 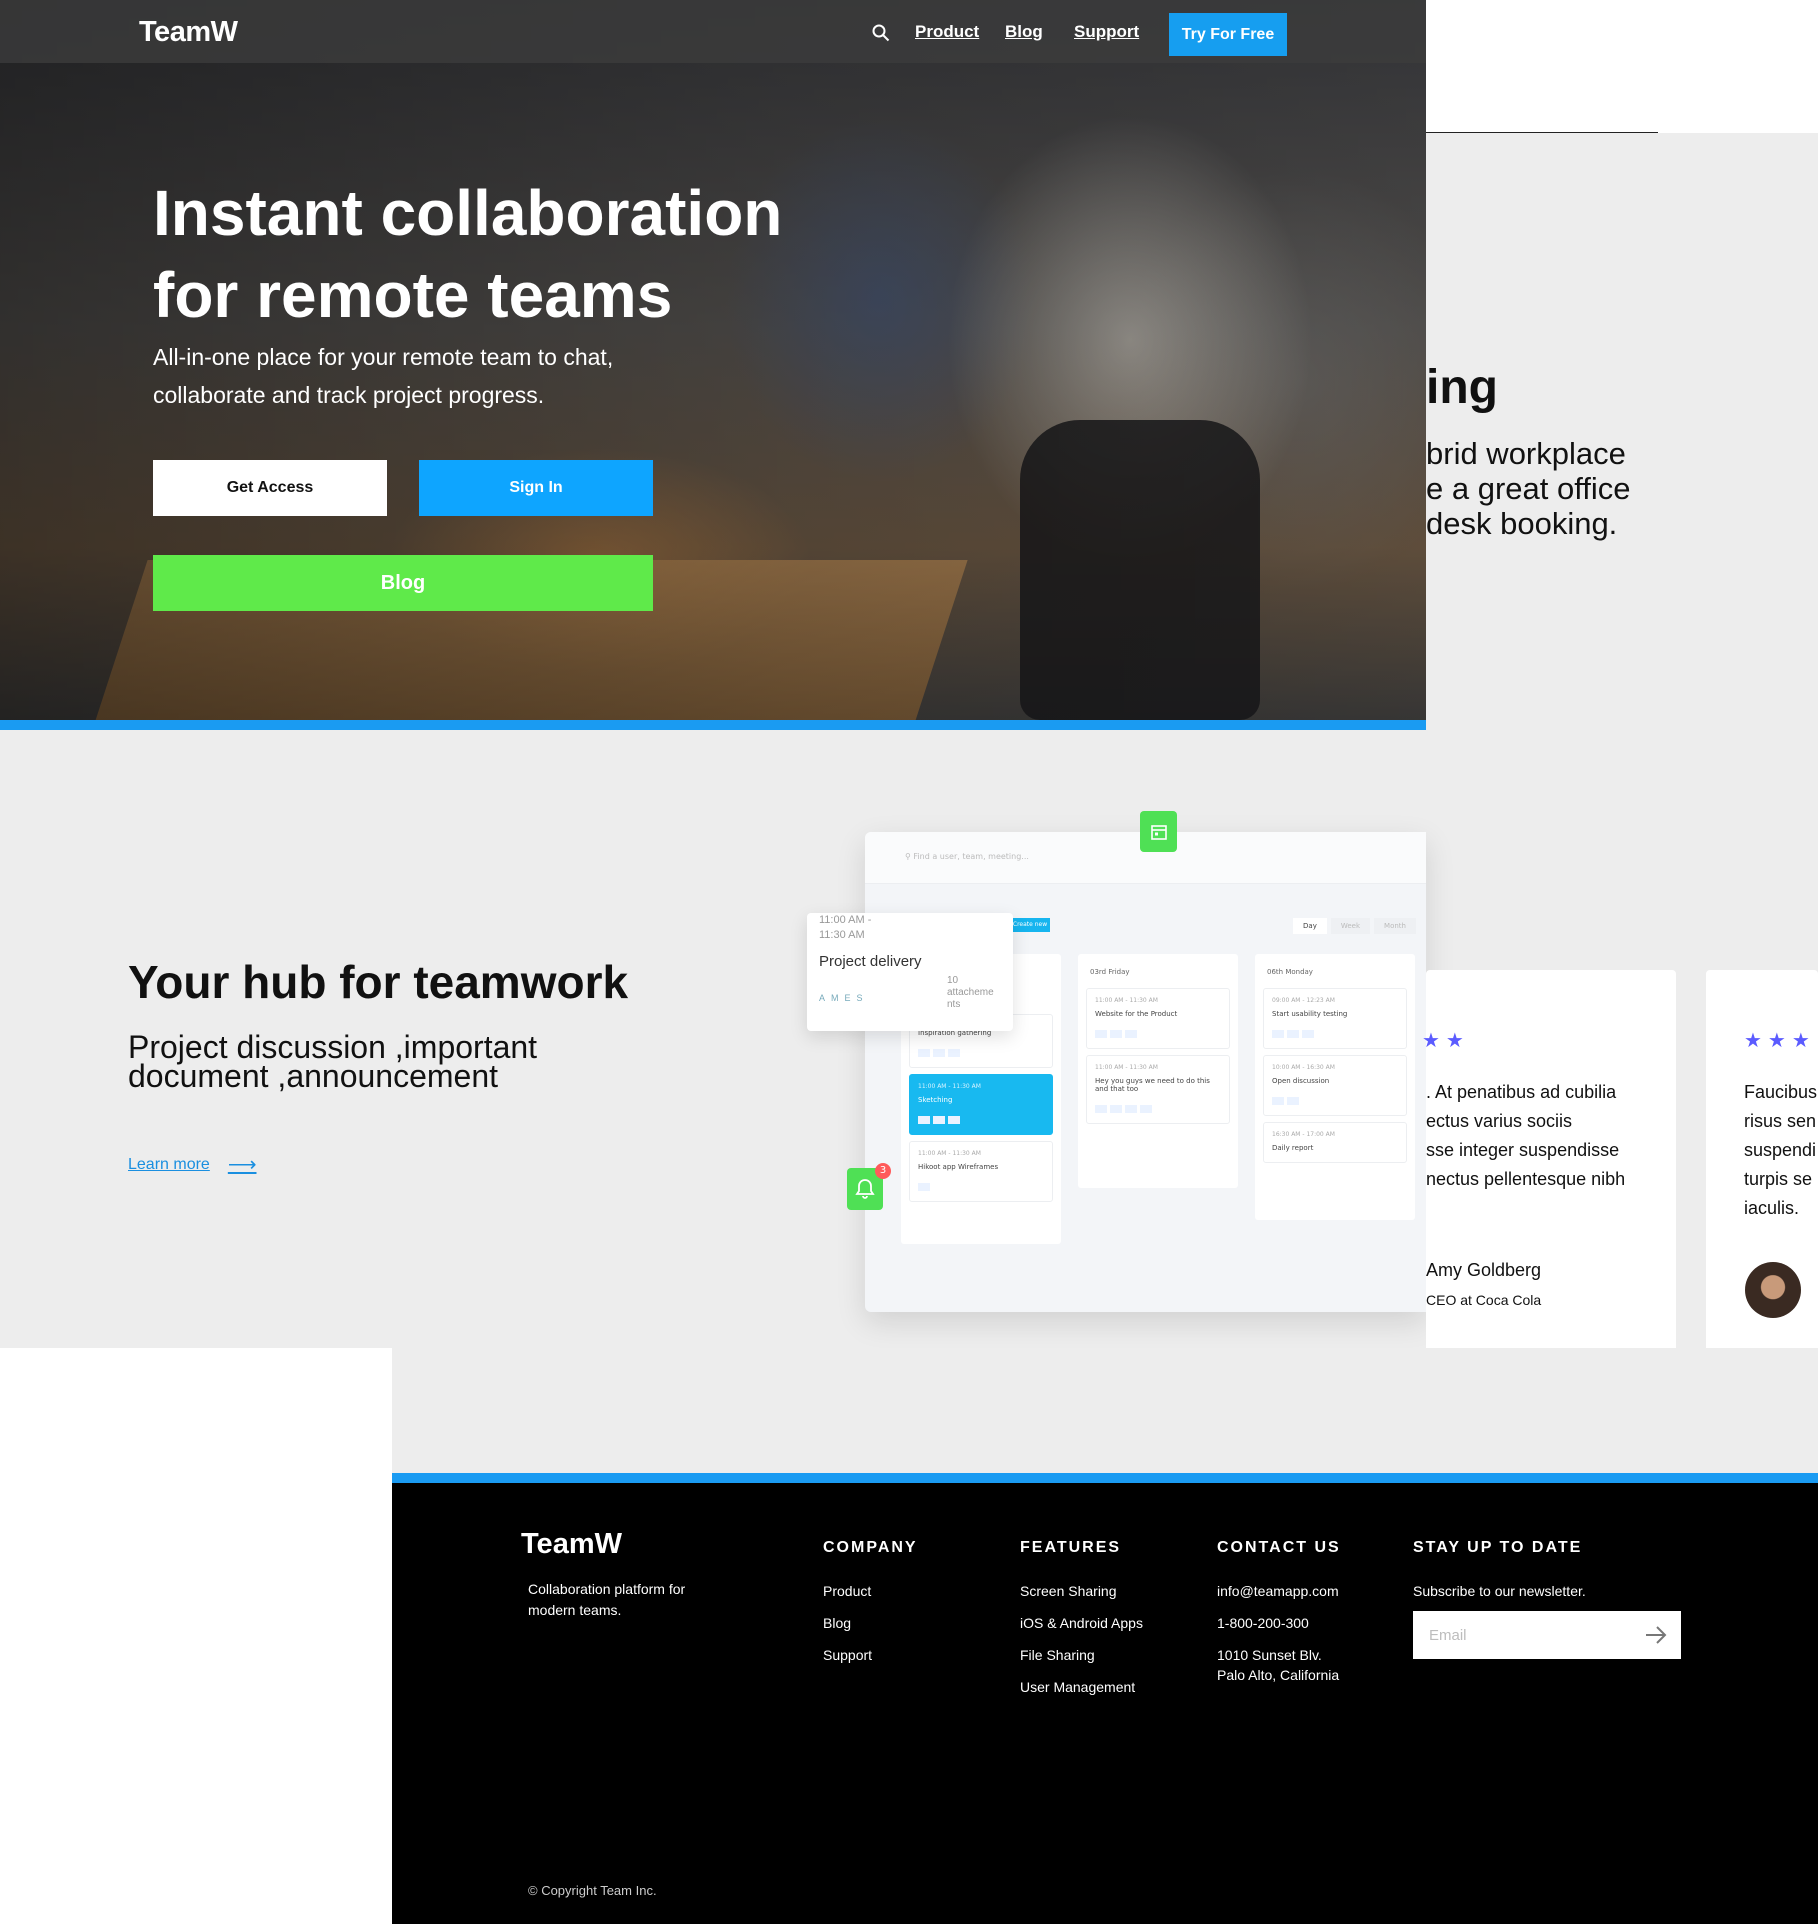 What do you see at coordinates (1484, 1300) in the screenshot?
I see `testimonial-role: CEO at Coca Cola` at bounding box center [1484, 1300].